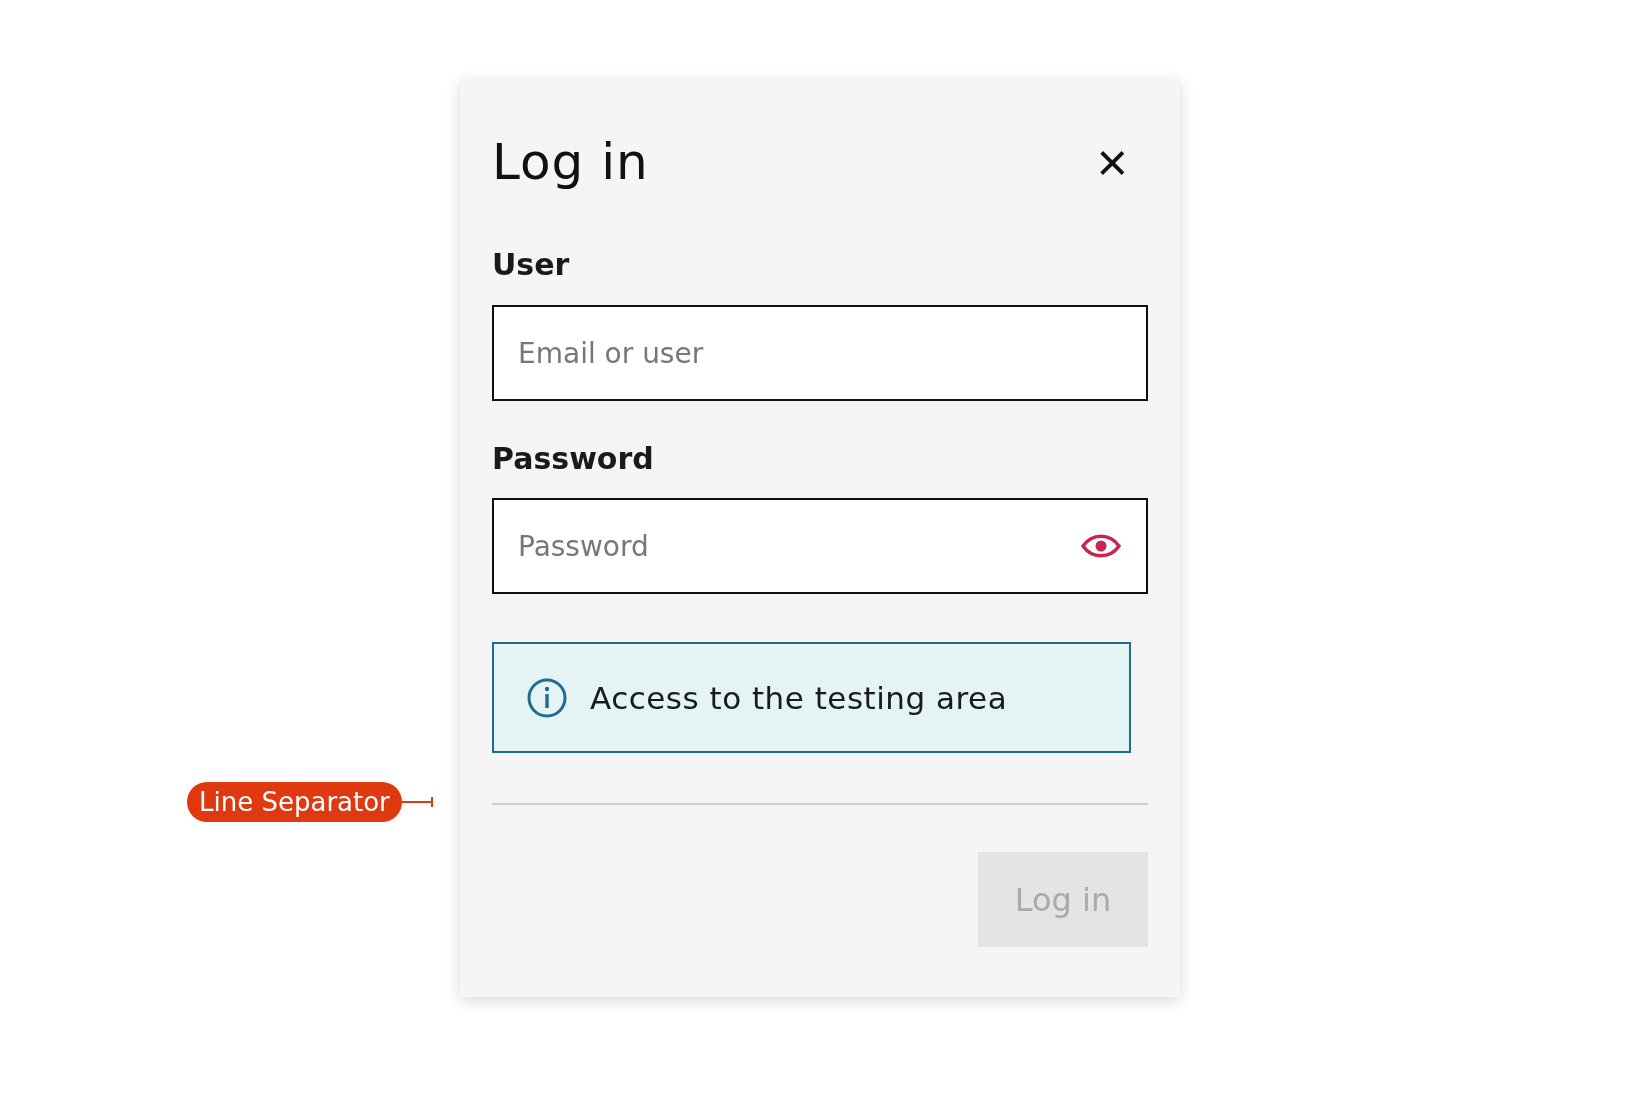  What do you see at coordinates (294, 802) in the screenshot?
I see `annotation-label: Line Separator` at bounding box center [294, 802].